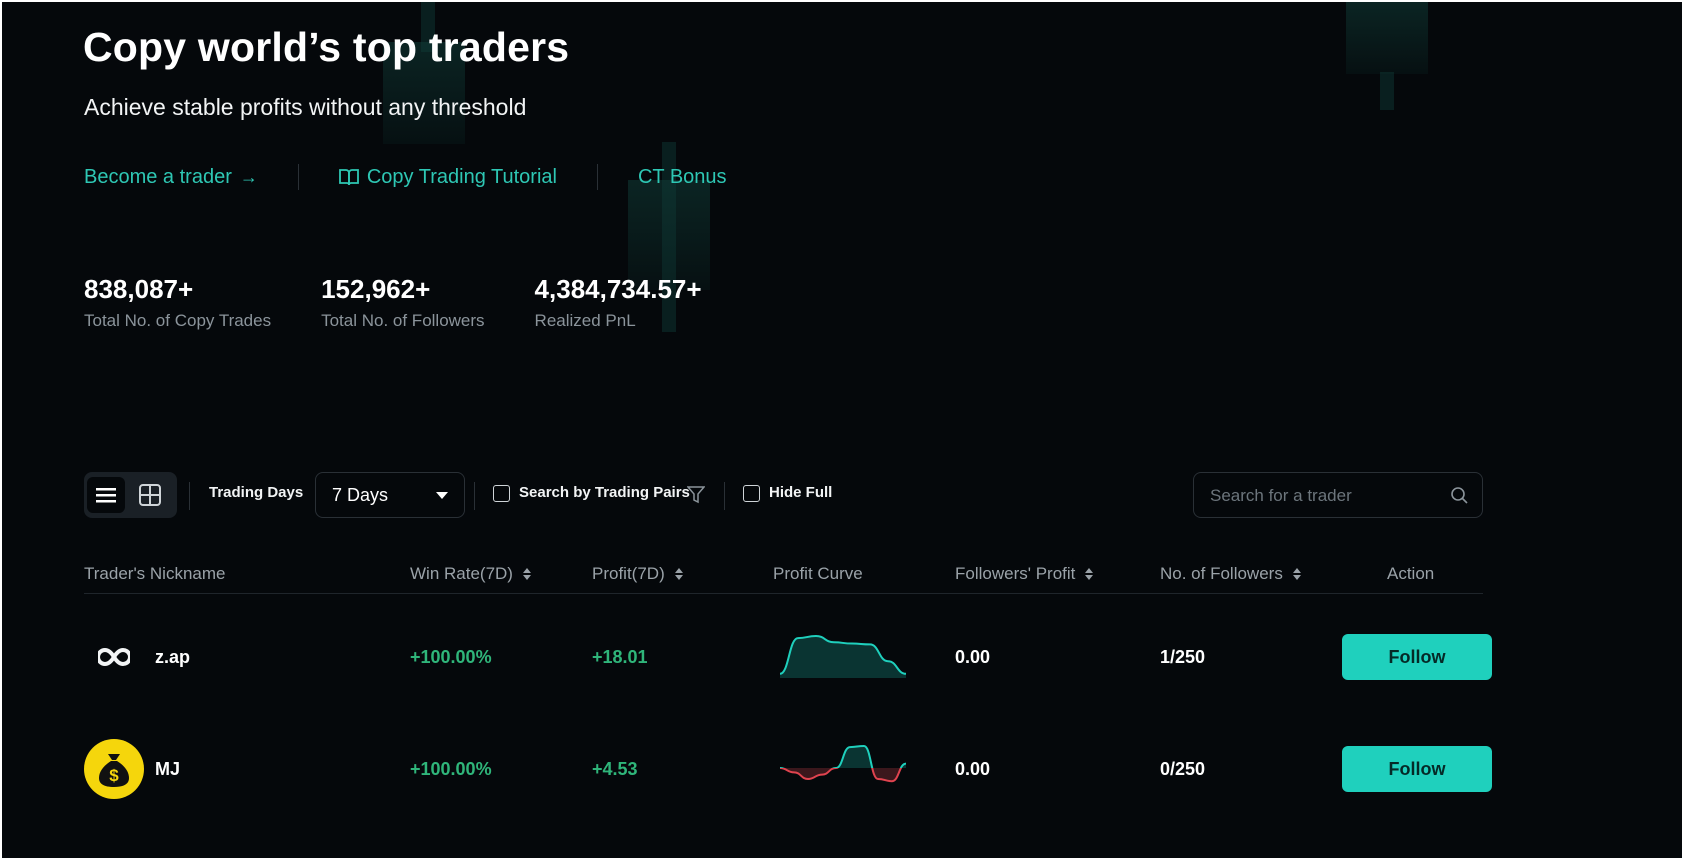  What do you see at coordinates (1221, 573) in the screenshot?
I see `header-label: No. of Followers` at bounding box center [1221, 573].